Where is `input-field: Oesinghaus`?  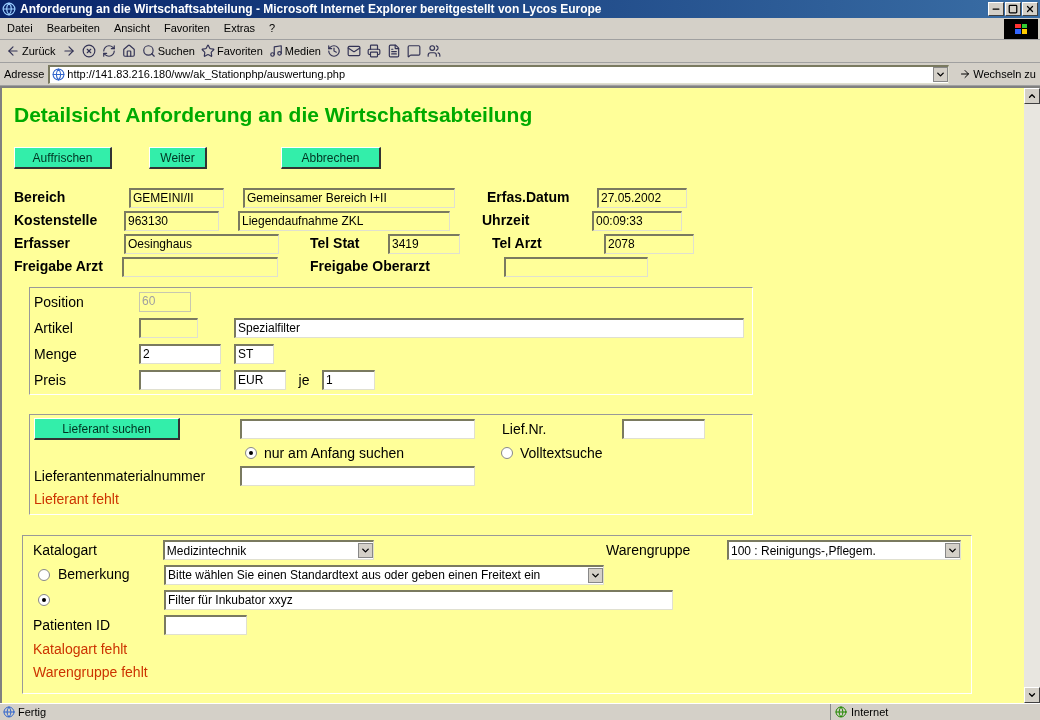 input-field: Oesinghaus is located at coordinates (201, 243).